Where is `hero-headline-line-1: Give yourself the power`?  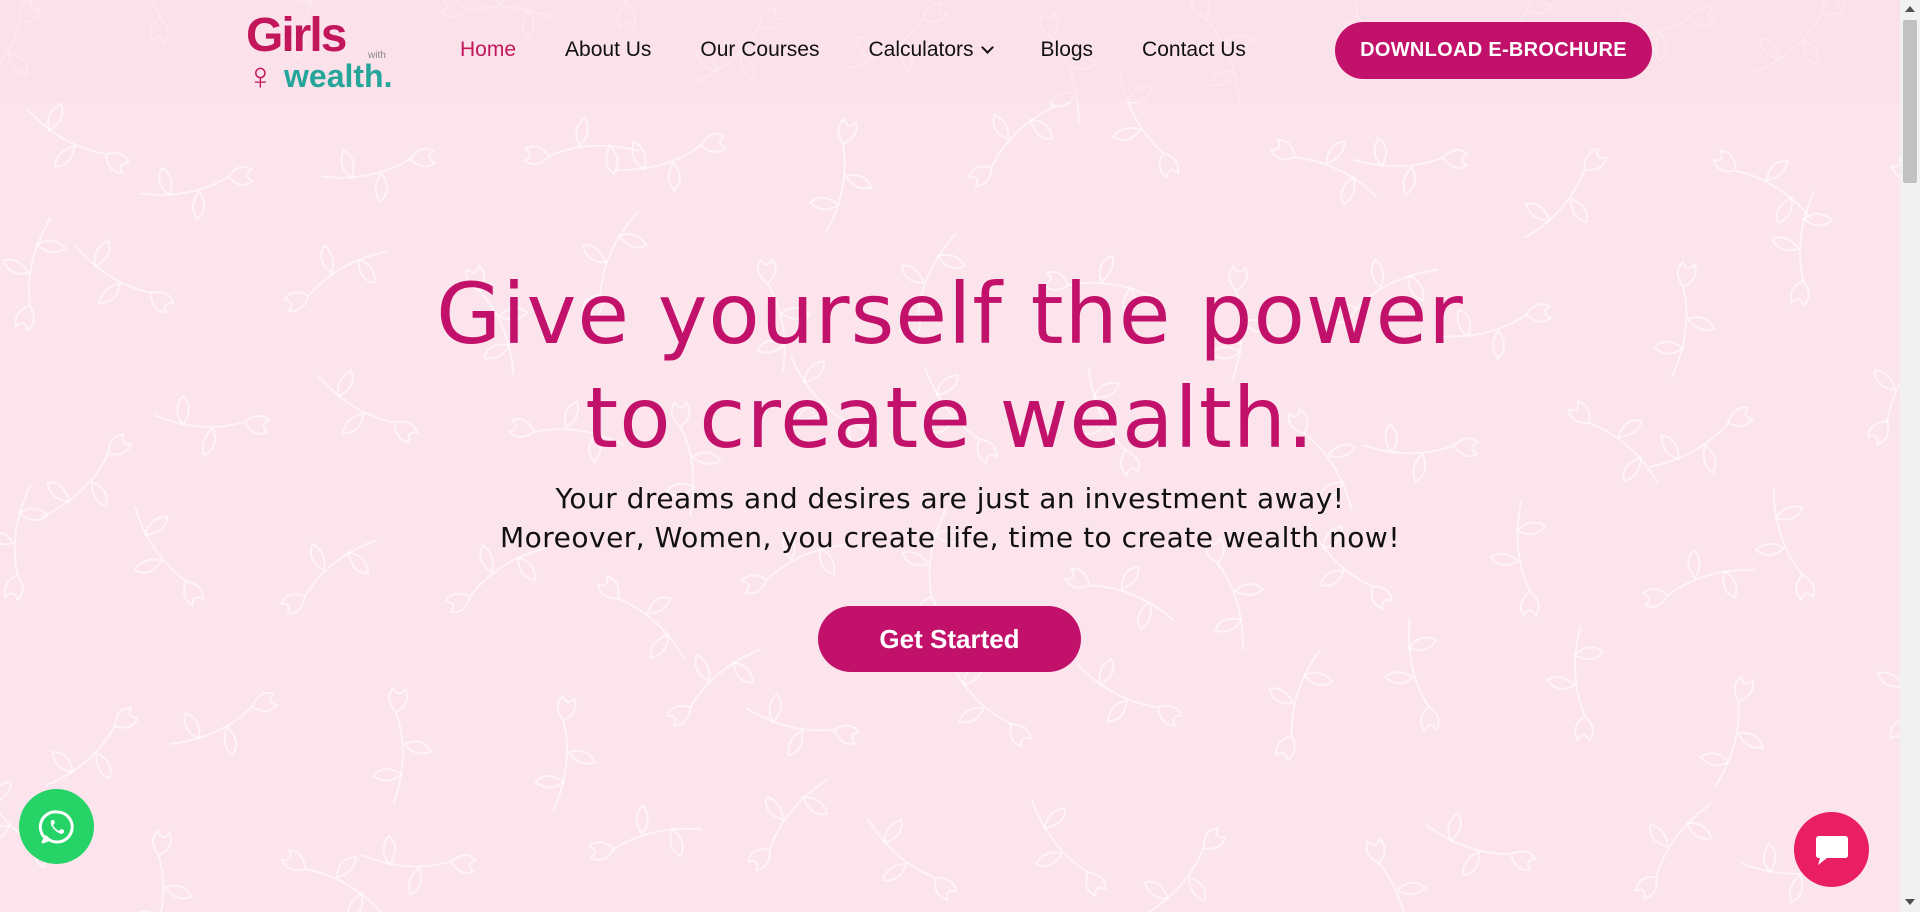 hero-headline-line-1: Give yourself the power is located at coordinates (950, 314).